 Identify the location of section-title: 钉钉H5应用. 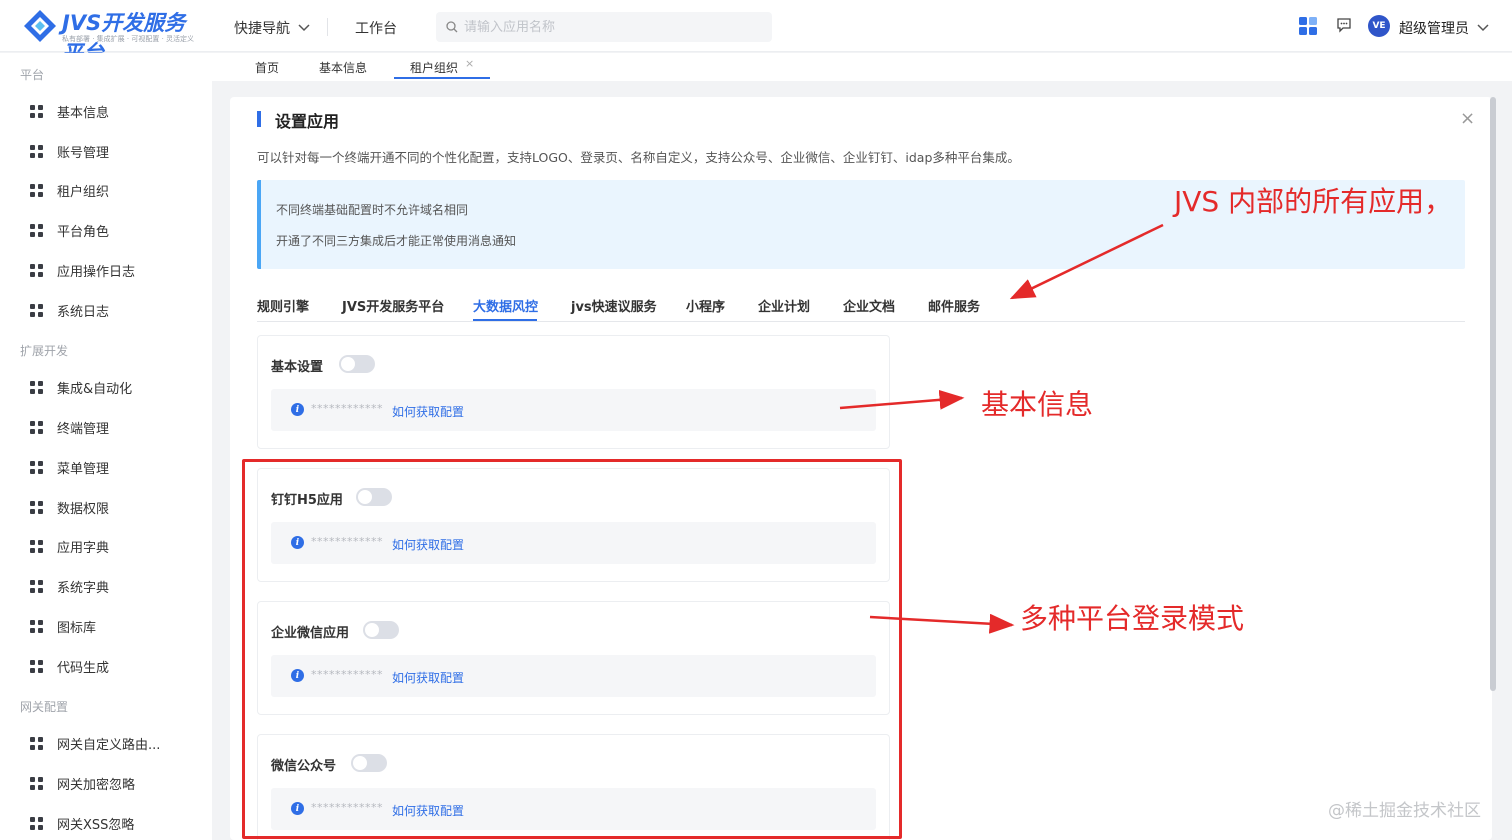
(307, 500).